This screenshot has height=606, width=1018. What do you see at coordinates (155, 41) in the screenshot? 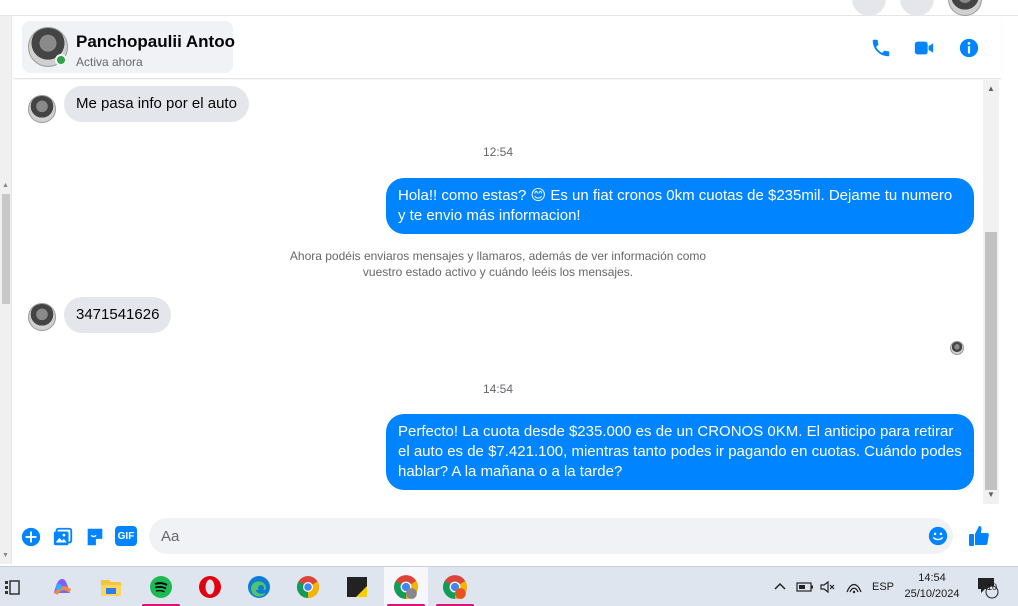
I see `contact-name: Panchopaulii Antoo` at bounding box center [155, 41].